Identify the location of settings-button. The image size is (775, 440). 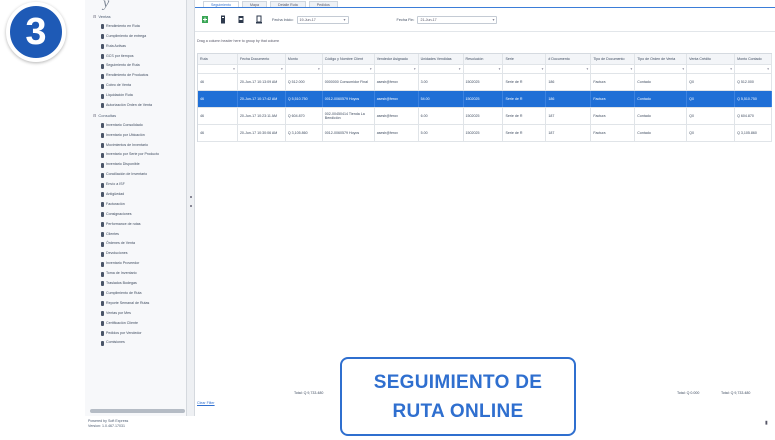
(259, 19).